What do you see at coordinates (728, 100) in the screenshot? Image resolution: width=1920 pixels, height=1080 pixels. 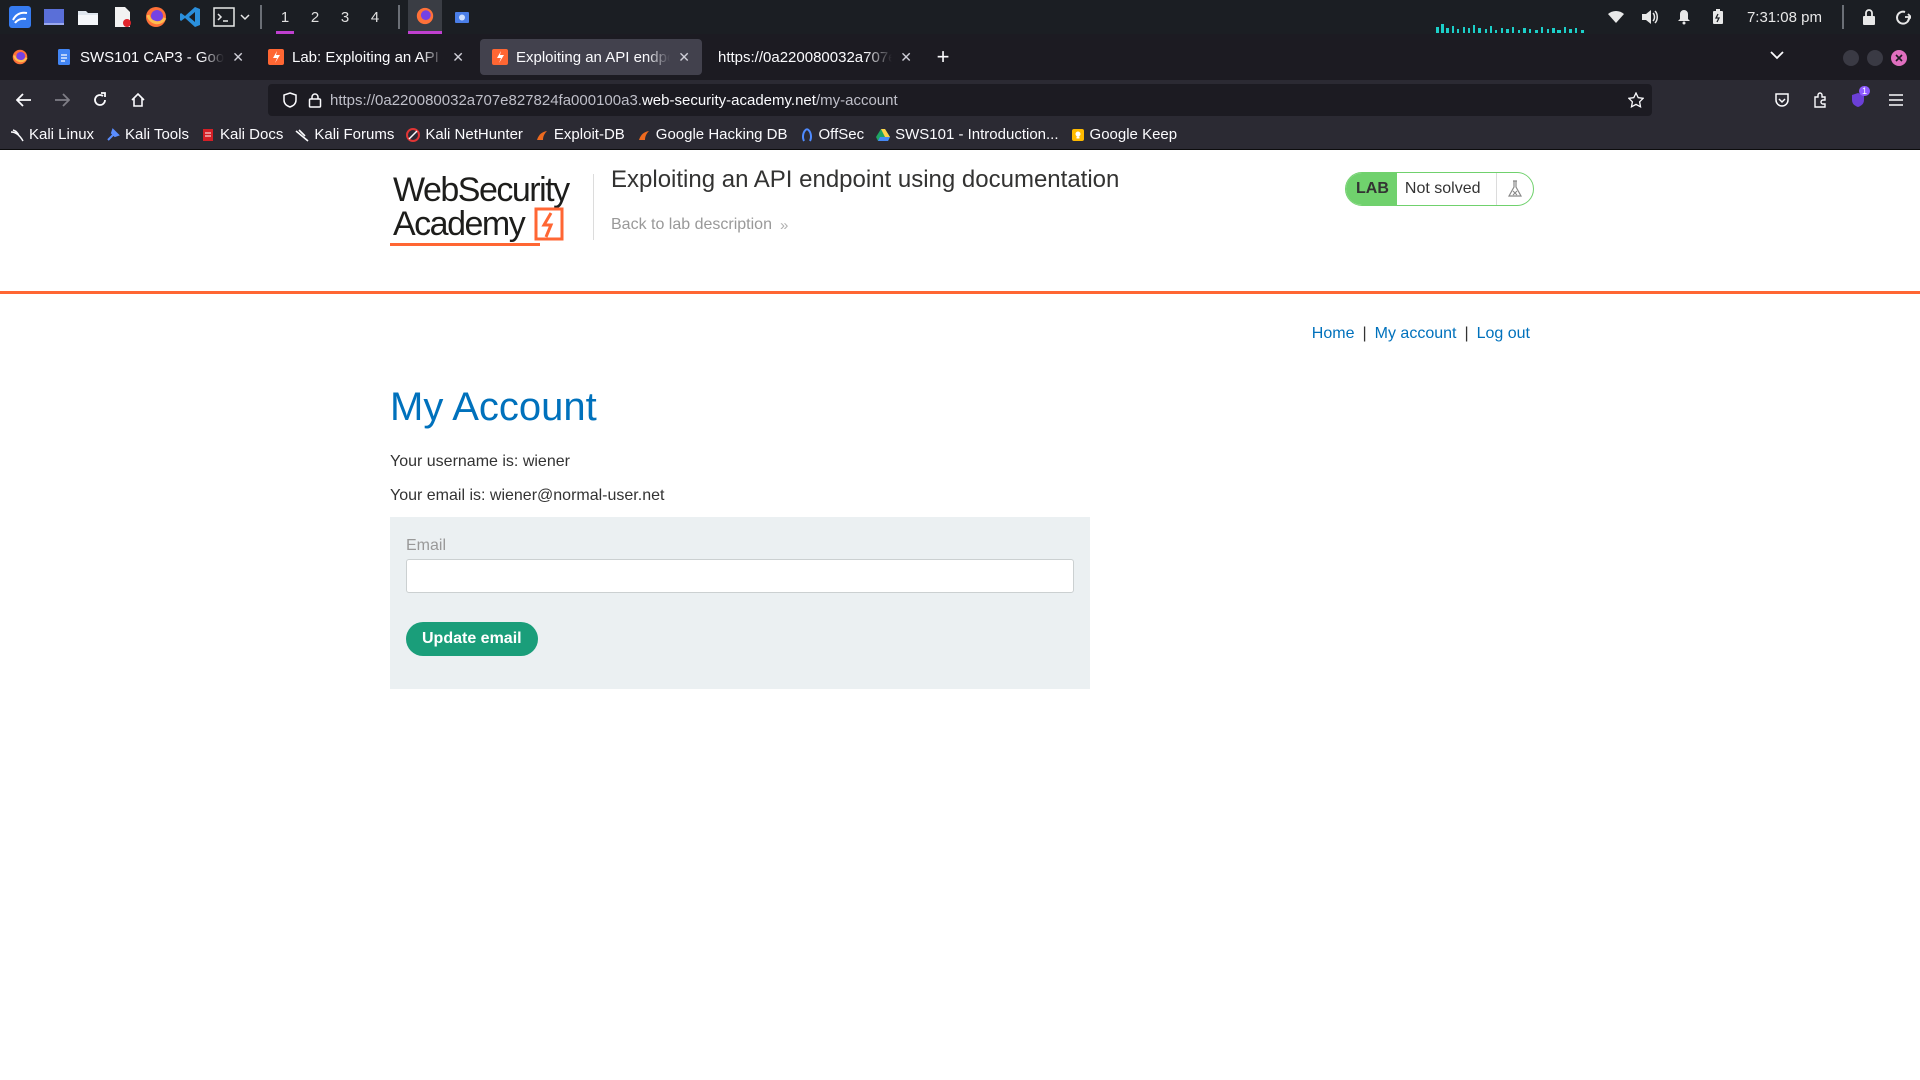 I see `url-domain: web-security-academy.net` at bounding box center [728, 100].